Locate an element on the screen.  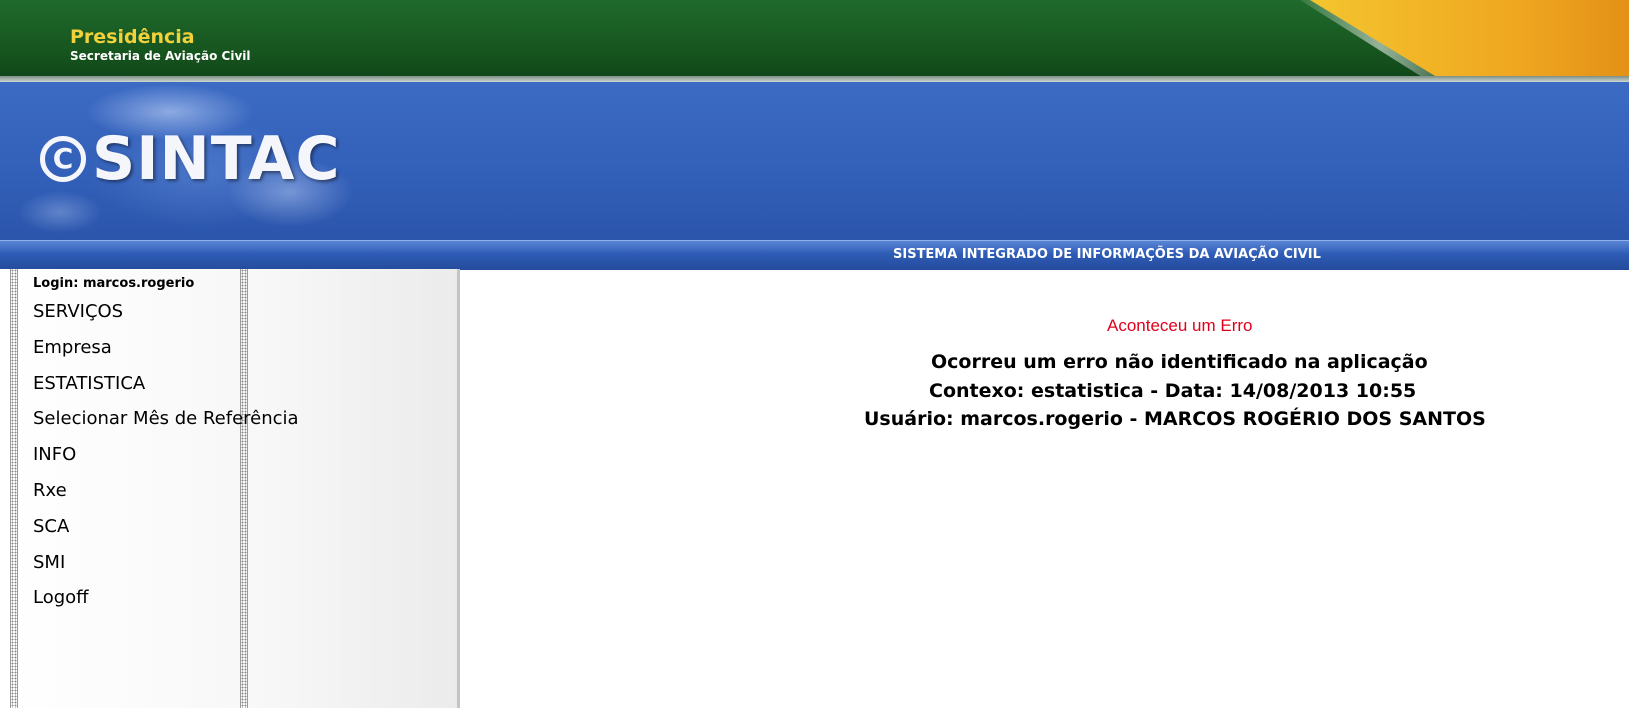
org-title: Presidência is located at coordinates (132, 37).